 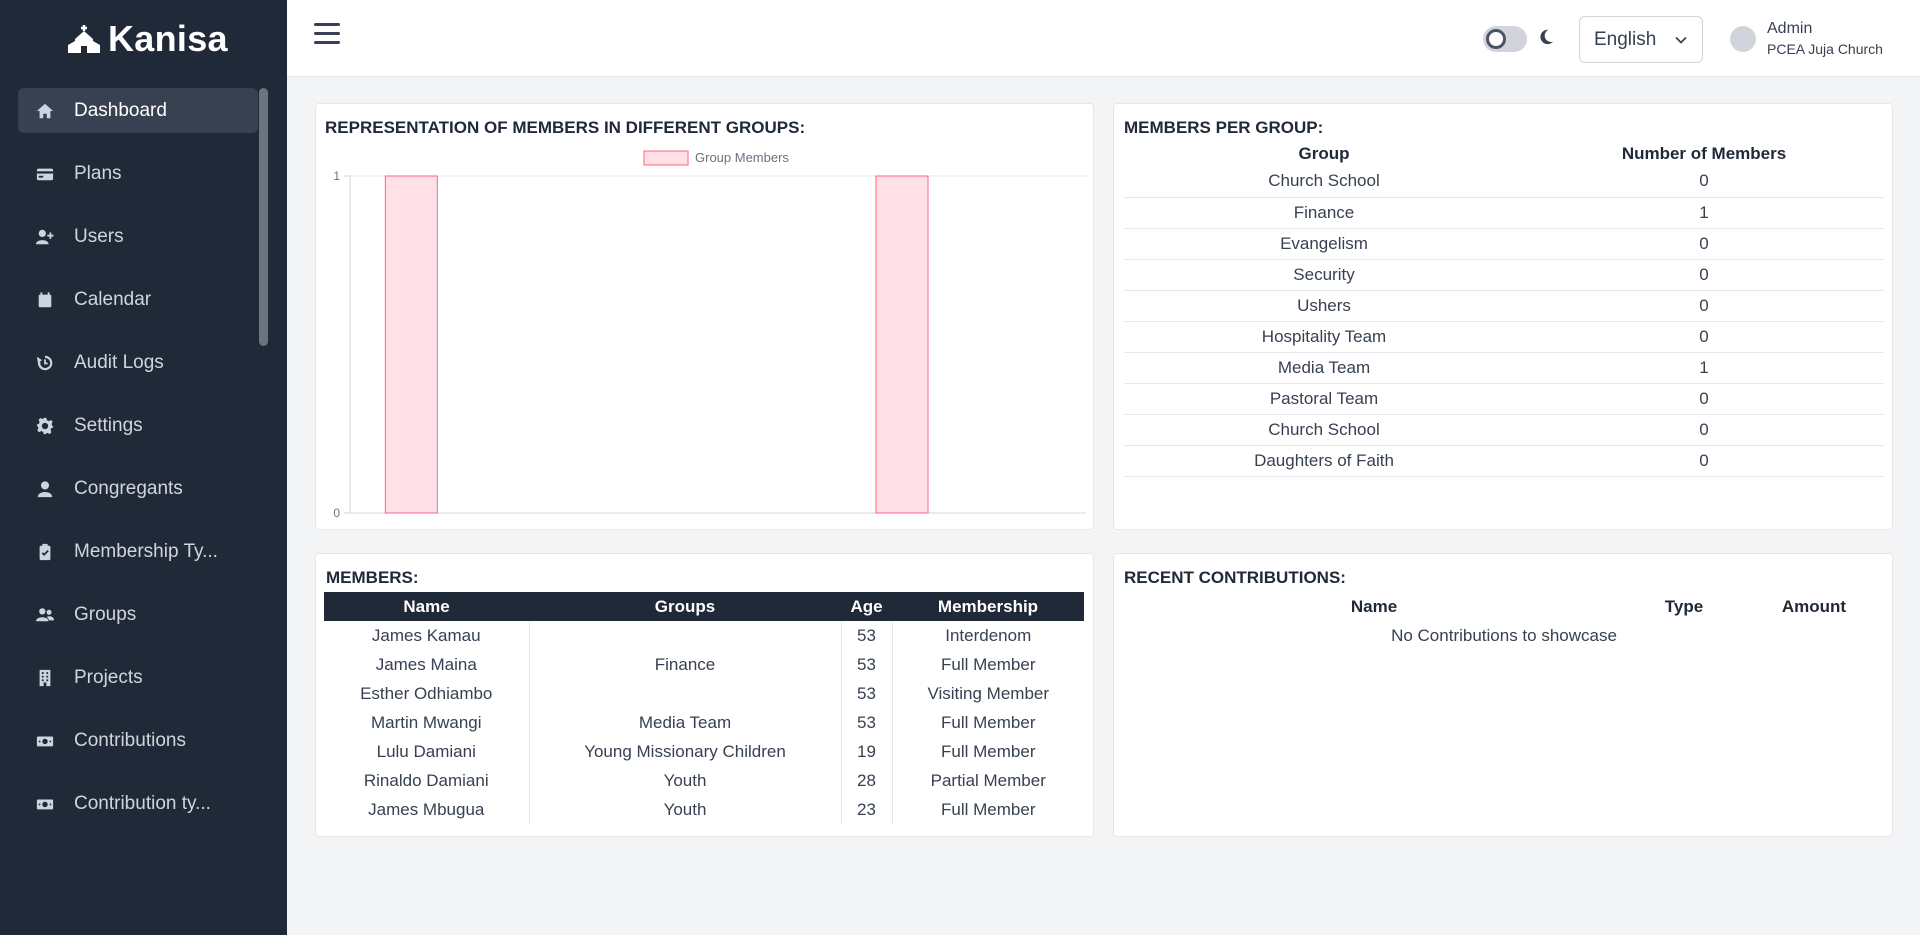 I want to click on money-icon, so click(x=45, y=804).